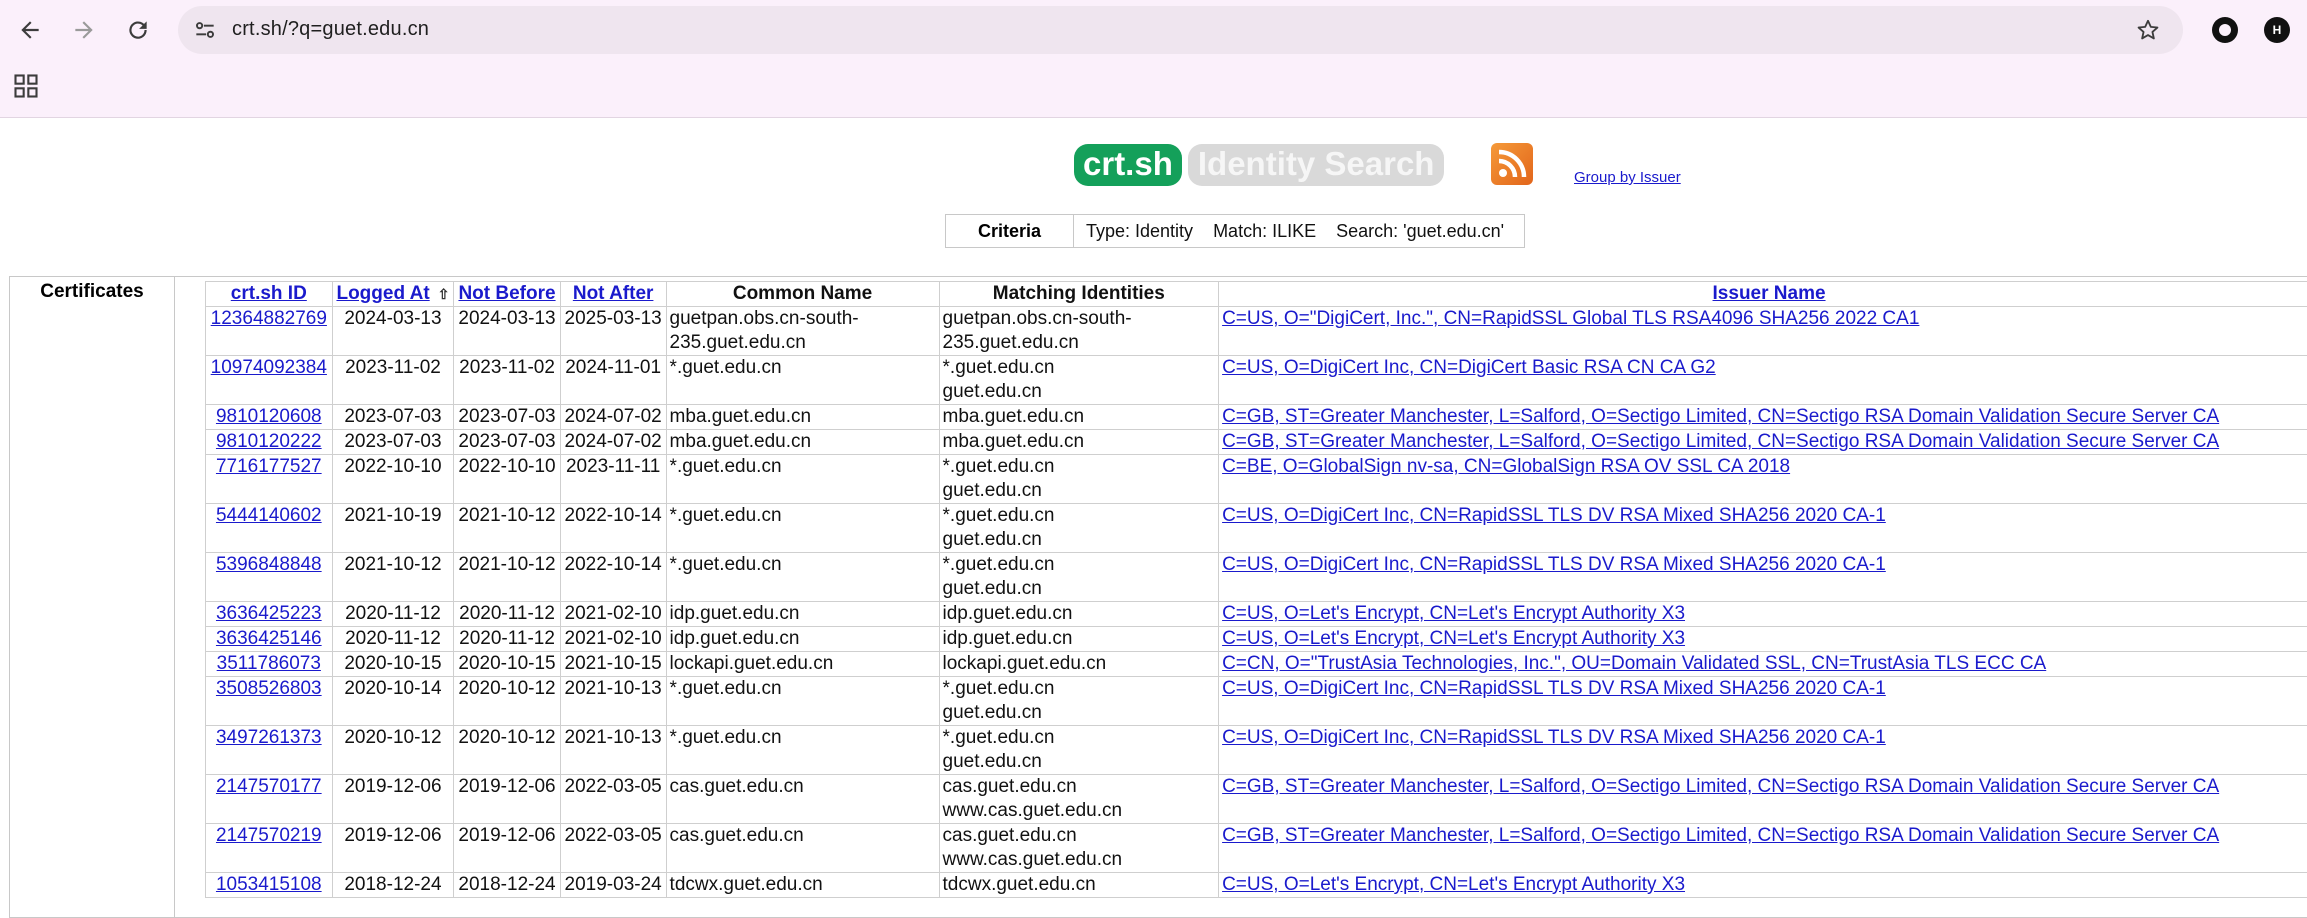  What do you see at coordinates (507, 294) in the screenshot?
I see `column-header-not-before: Not Before` at bounding box center [507, 294].